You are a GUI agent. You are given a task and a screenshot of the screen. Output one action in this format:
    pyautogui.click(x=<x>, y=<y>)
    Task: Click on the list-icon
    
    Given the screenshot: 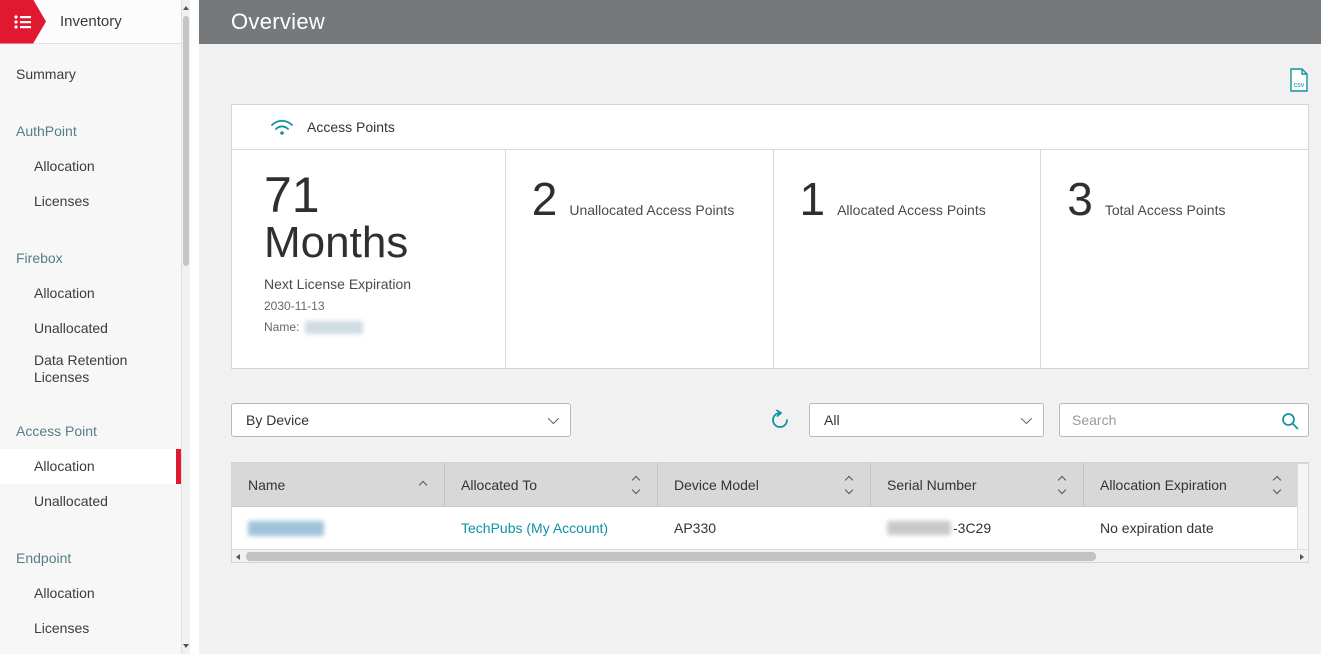 What is the action you would take?
    pyautogui.click(x=22, y=21)
    